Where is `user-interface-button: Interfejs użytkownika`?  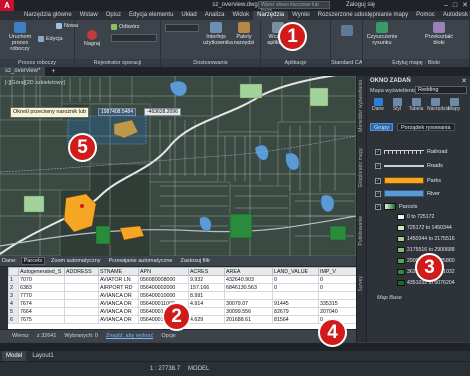 user-interface-button: Interfejs użytkownika is located at coordinates (218, 34).